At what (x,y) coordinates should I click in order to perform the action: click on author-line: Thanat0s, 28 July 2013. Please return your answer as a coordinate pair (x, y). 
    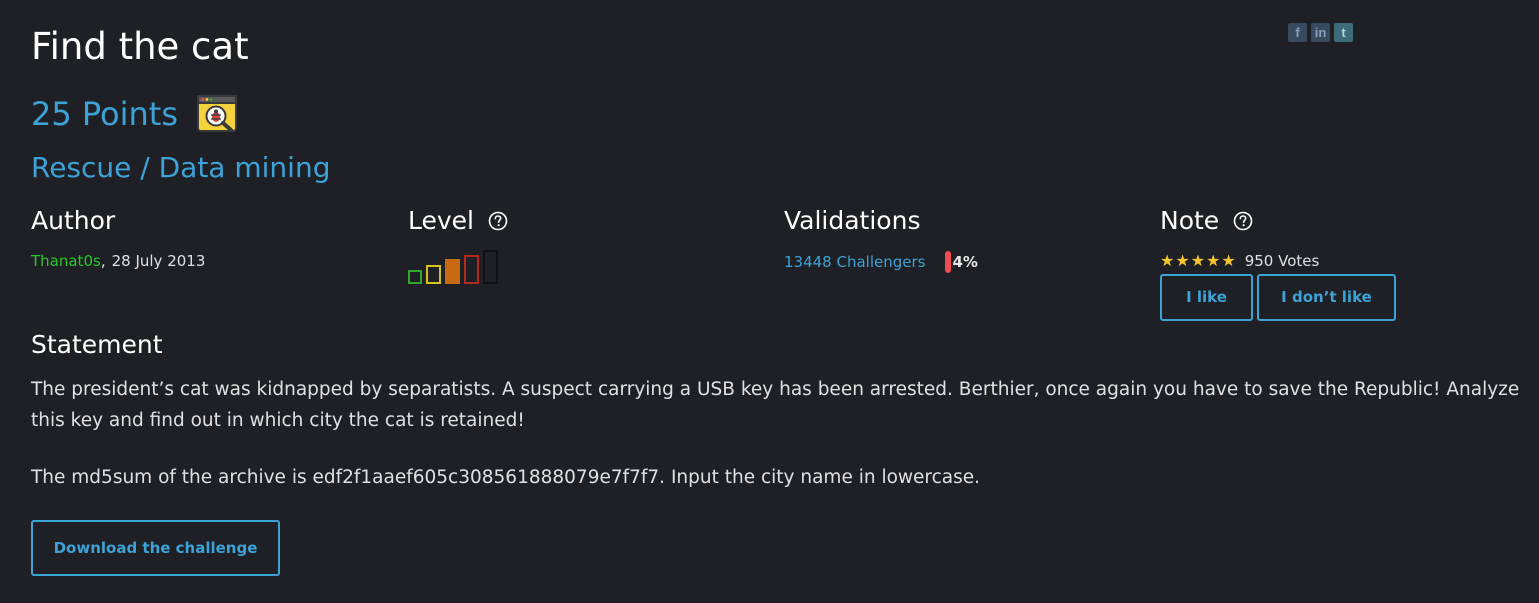
    Looking at the image, I should click on (118, 261).